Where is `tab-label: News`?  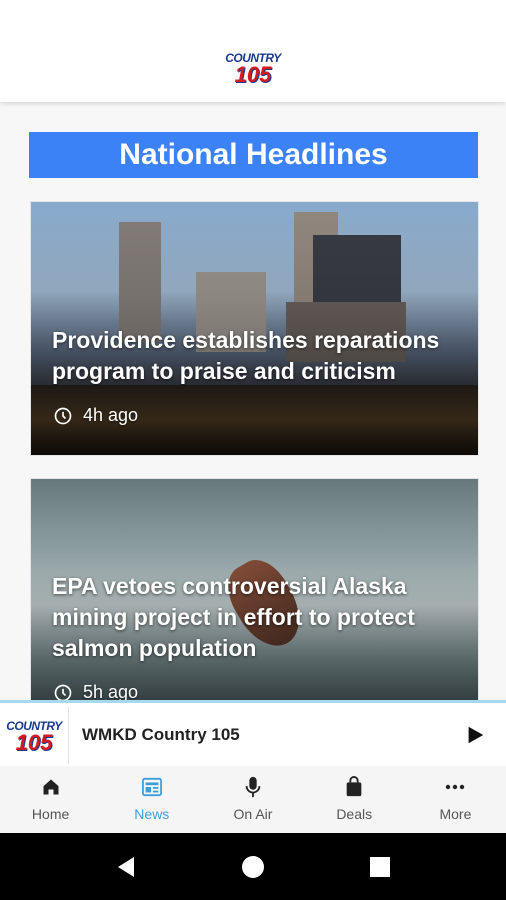 tab-label: News is located at coordinates (152, 814).